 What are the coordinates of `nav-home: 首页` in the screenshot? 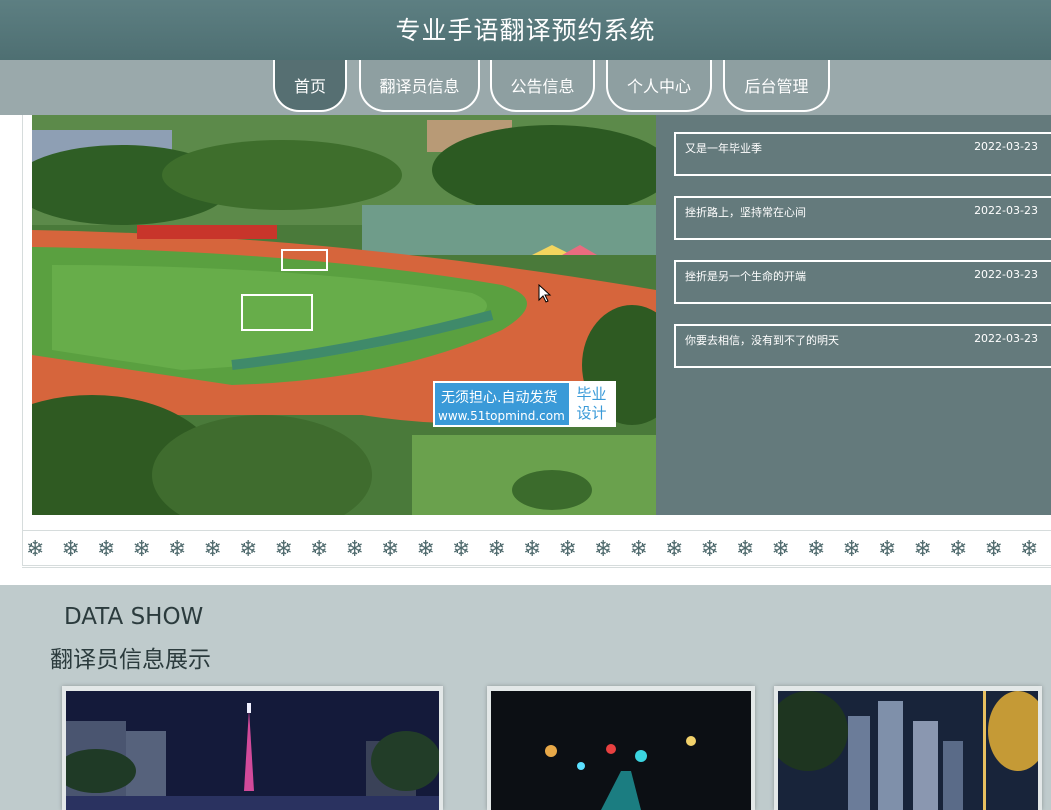 It's located at (310, 86).